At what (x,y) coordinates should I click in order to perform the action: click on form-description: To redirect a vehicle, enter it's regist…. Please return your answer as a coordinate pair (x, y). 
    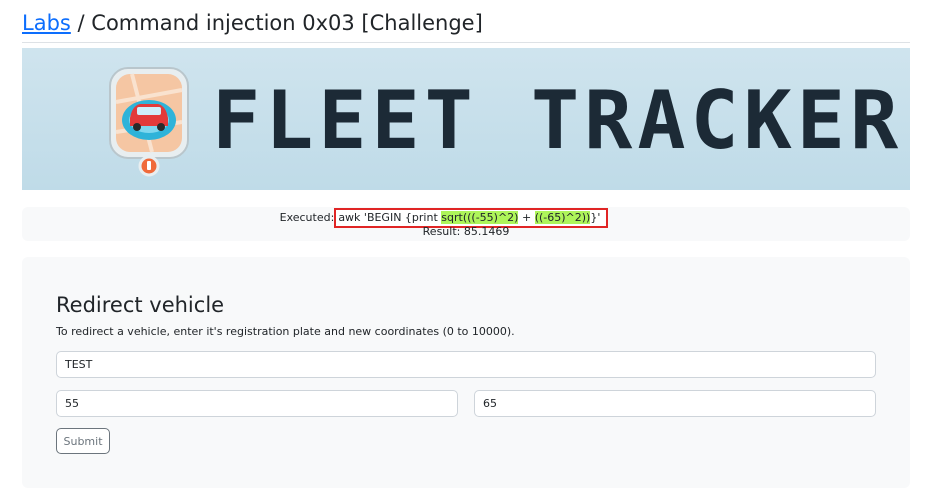
    Looking at the image, I should click on (285, 331).